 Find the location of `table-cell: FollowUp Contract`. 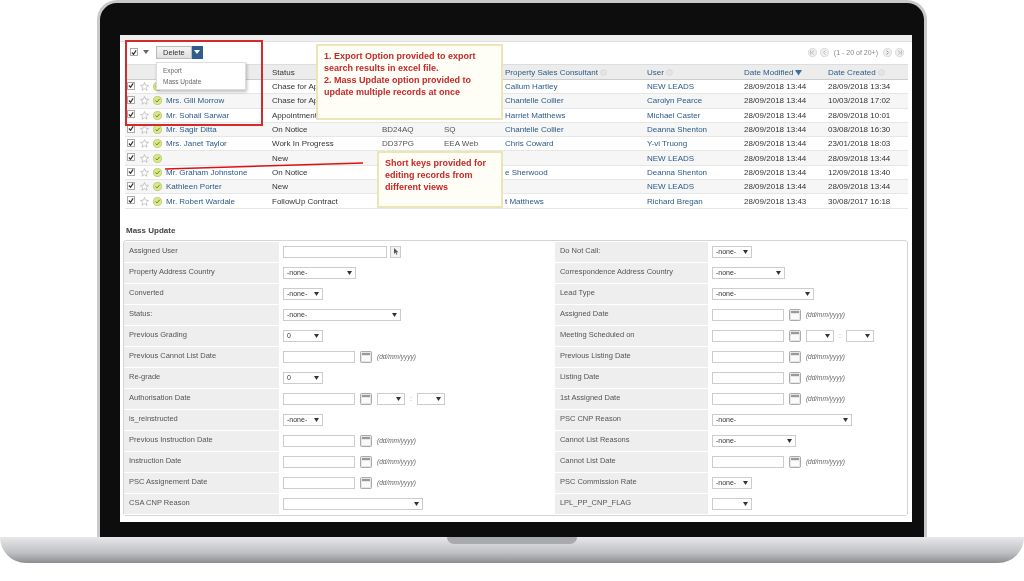

table-cell: FollowUp Contract is located at coordinates (305, 201).